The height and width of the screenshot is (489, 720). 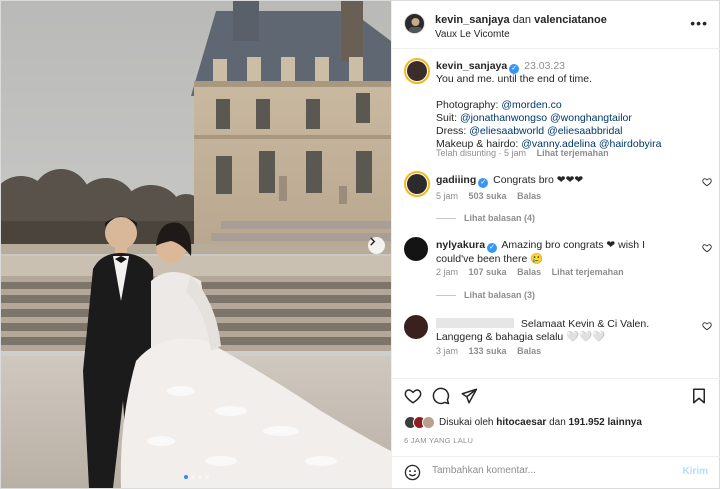 What do you see at coordinates (506, 131) in the screenshot?
I see `mention-link: @eliesaabworld` at bounding box center [506, 131].